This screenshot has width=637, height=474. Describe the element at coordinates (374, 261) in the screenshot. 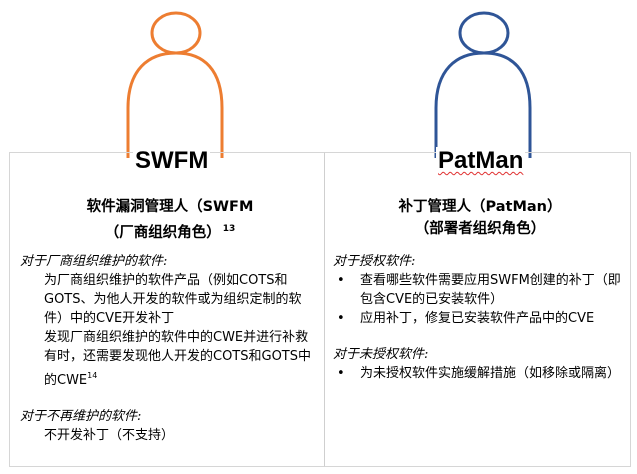

I see `patman-section1-heading: 对于授权软件:` at that location.